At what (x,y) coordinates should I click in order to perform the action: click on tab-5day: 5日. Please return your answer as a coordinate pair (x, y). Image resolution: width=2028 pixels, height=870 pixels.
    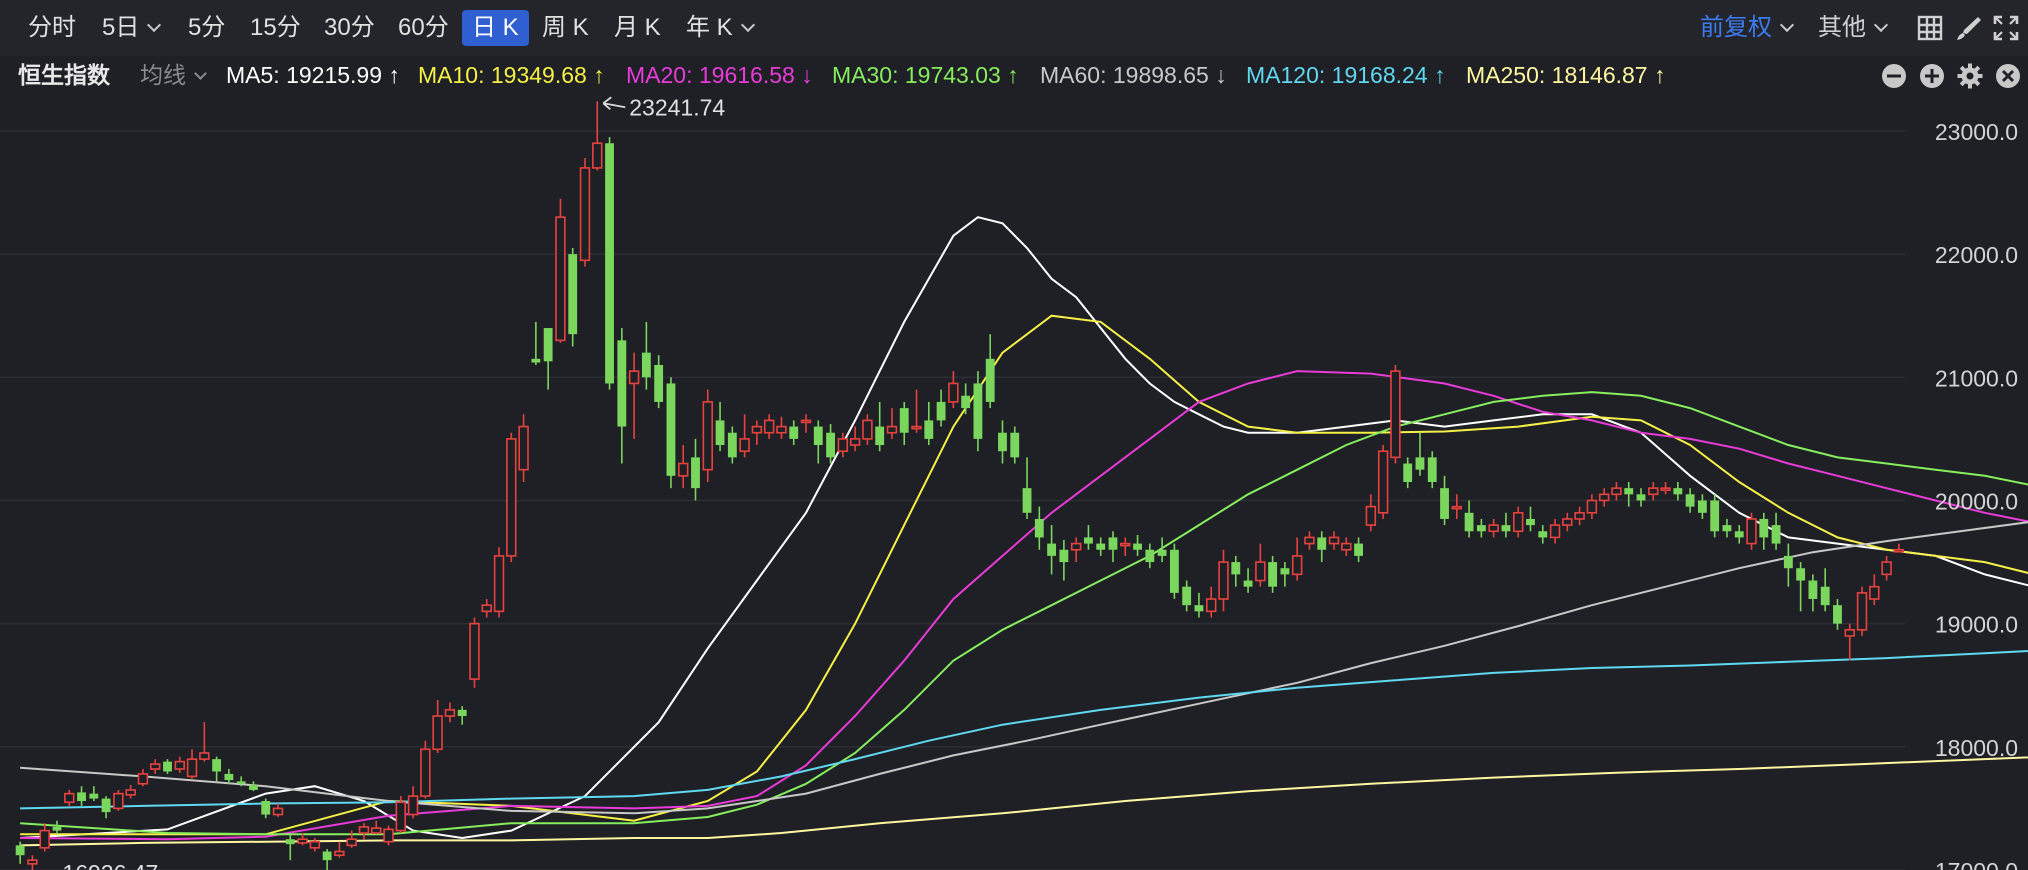
    Looking at the image, I should click on (130, 28).